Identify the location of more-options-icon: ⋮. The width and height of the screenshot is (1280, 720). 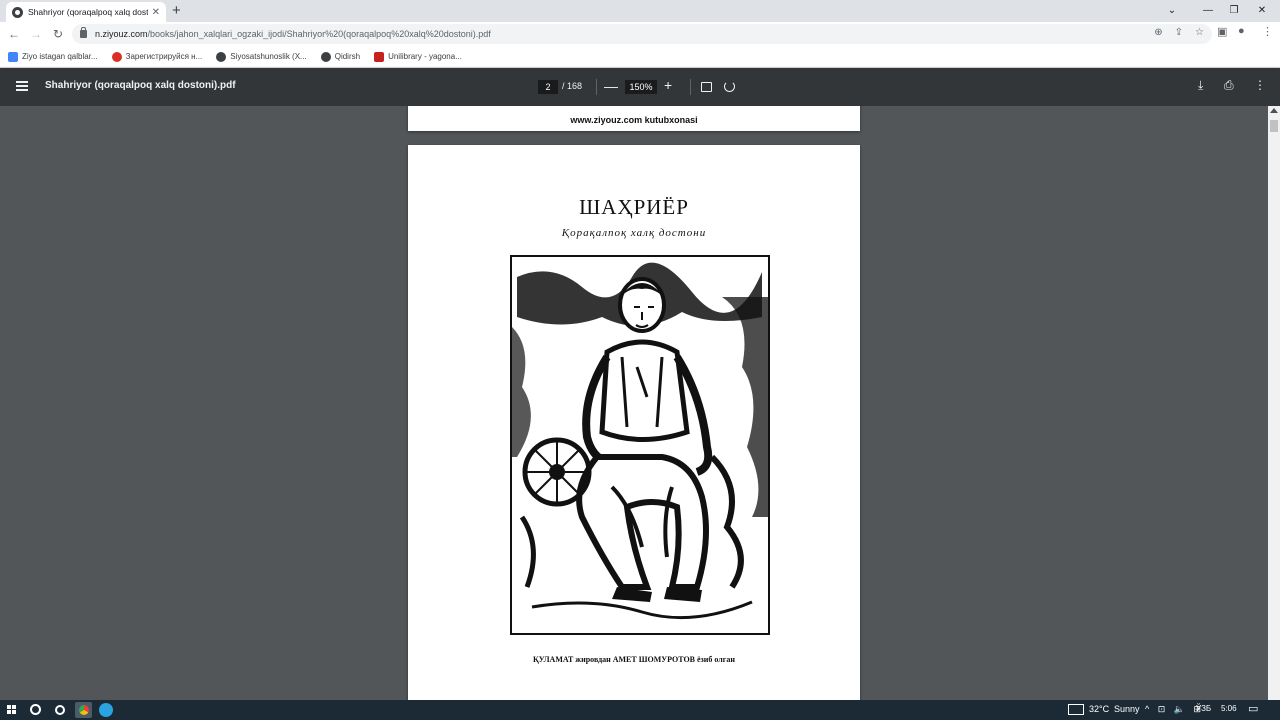
(1260, 85).